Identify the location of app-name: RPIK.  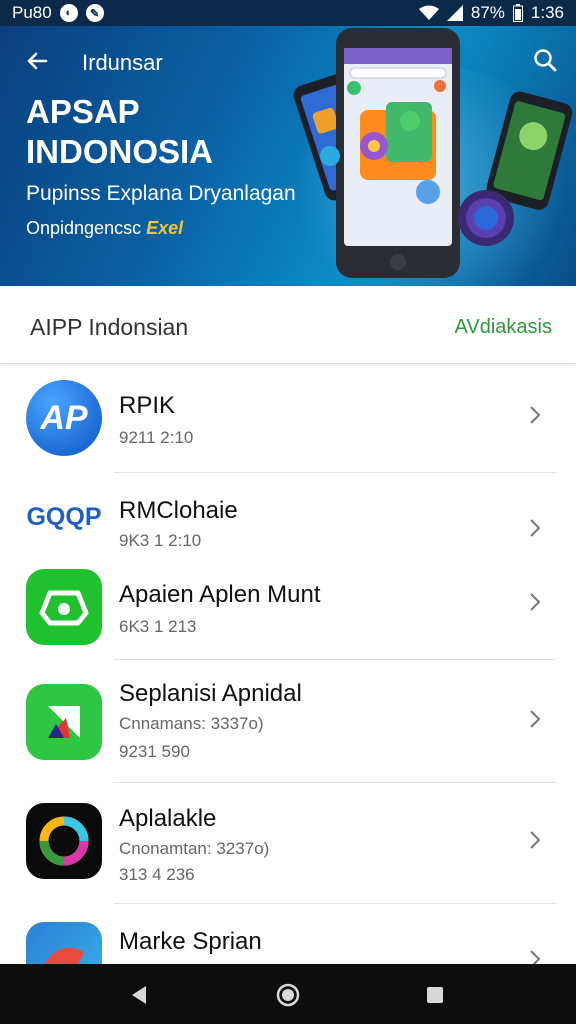
(147, 405).